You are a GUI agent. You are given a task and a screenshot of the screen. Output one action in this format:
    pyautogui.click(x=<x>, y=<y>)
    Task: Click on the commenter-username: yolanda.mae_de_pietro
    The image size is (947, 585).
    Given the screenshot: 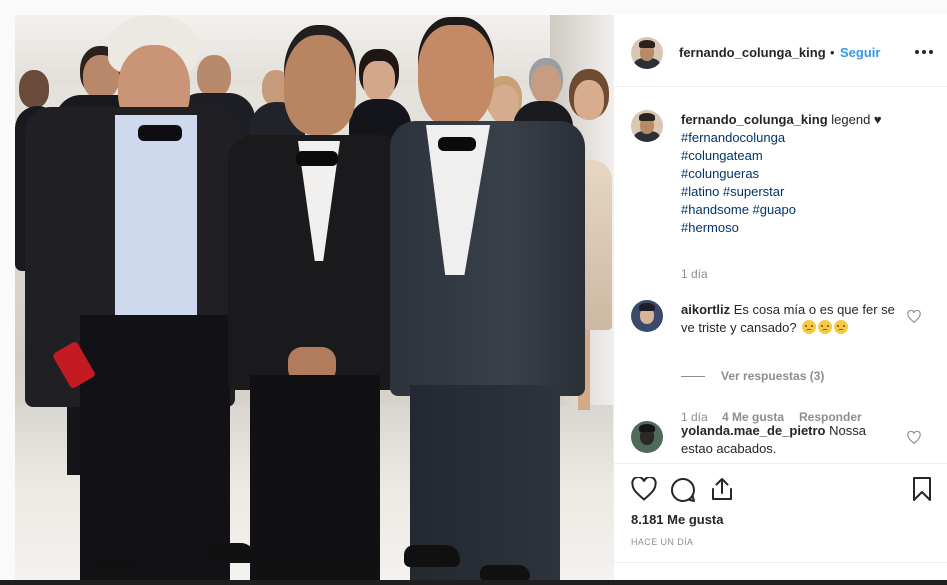 What is the action you would take?
    pyautogui.click(x=753, y=430)
    